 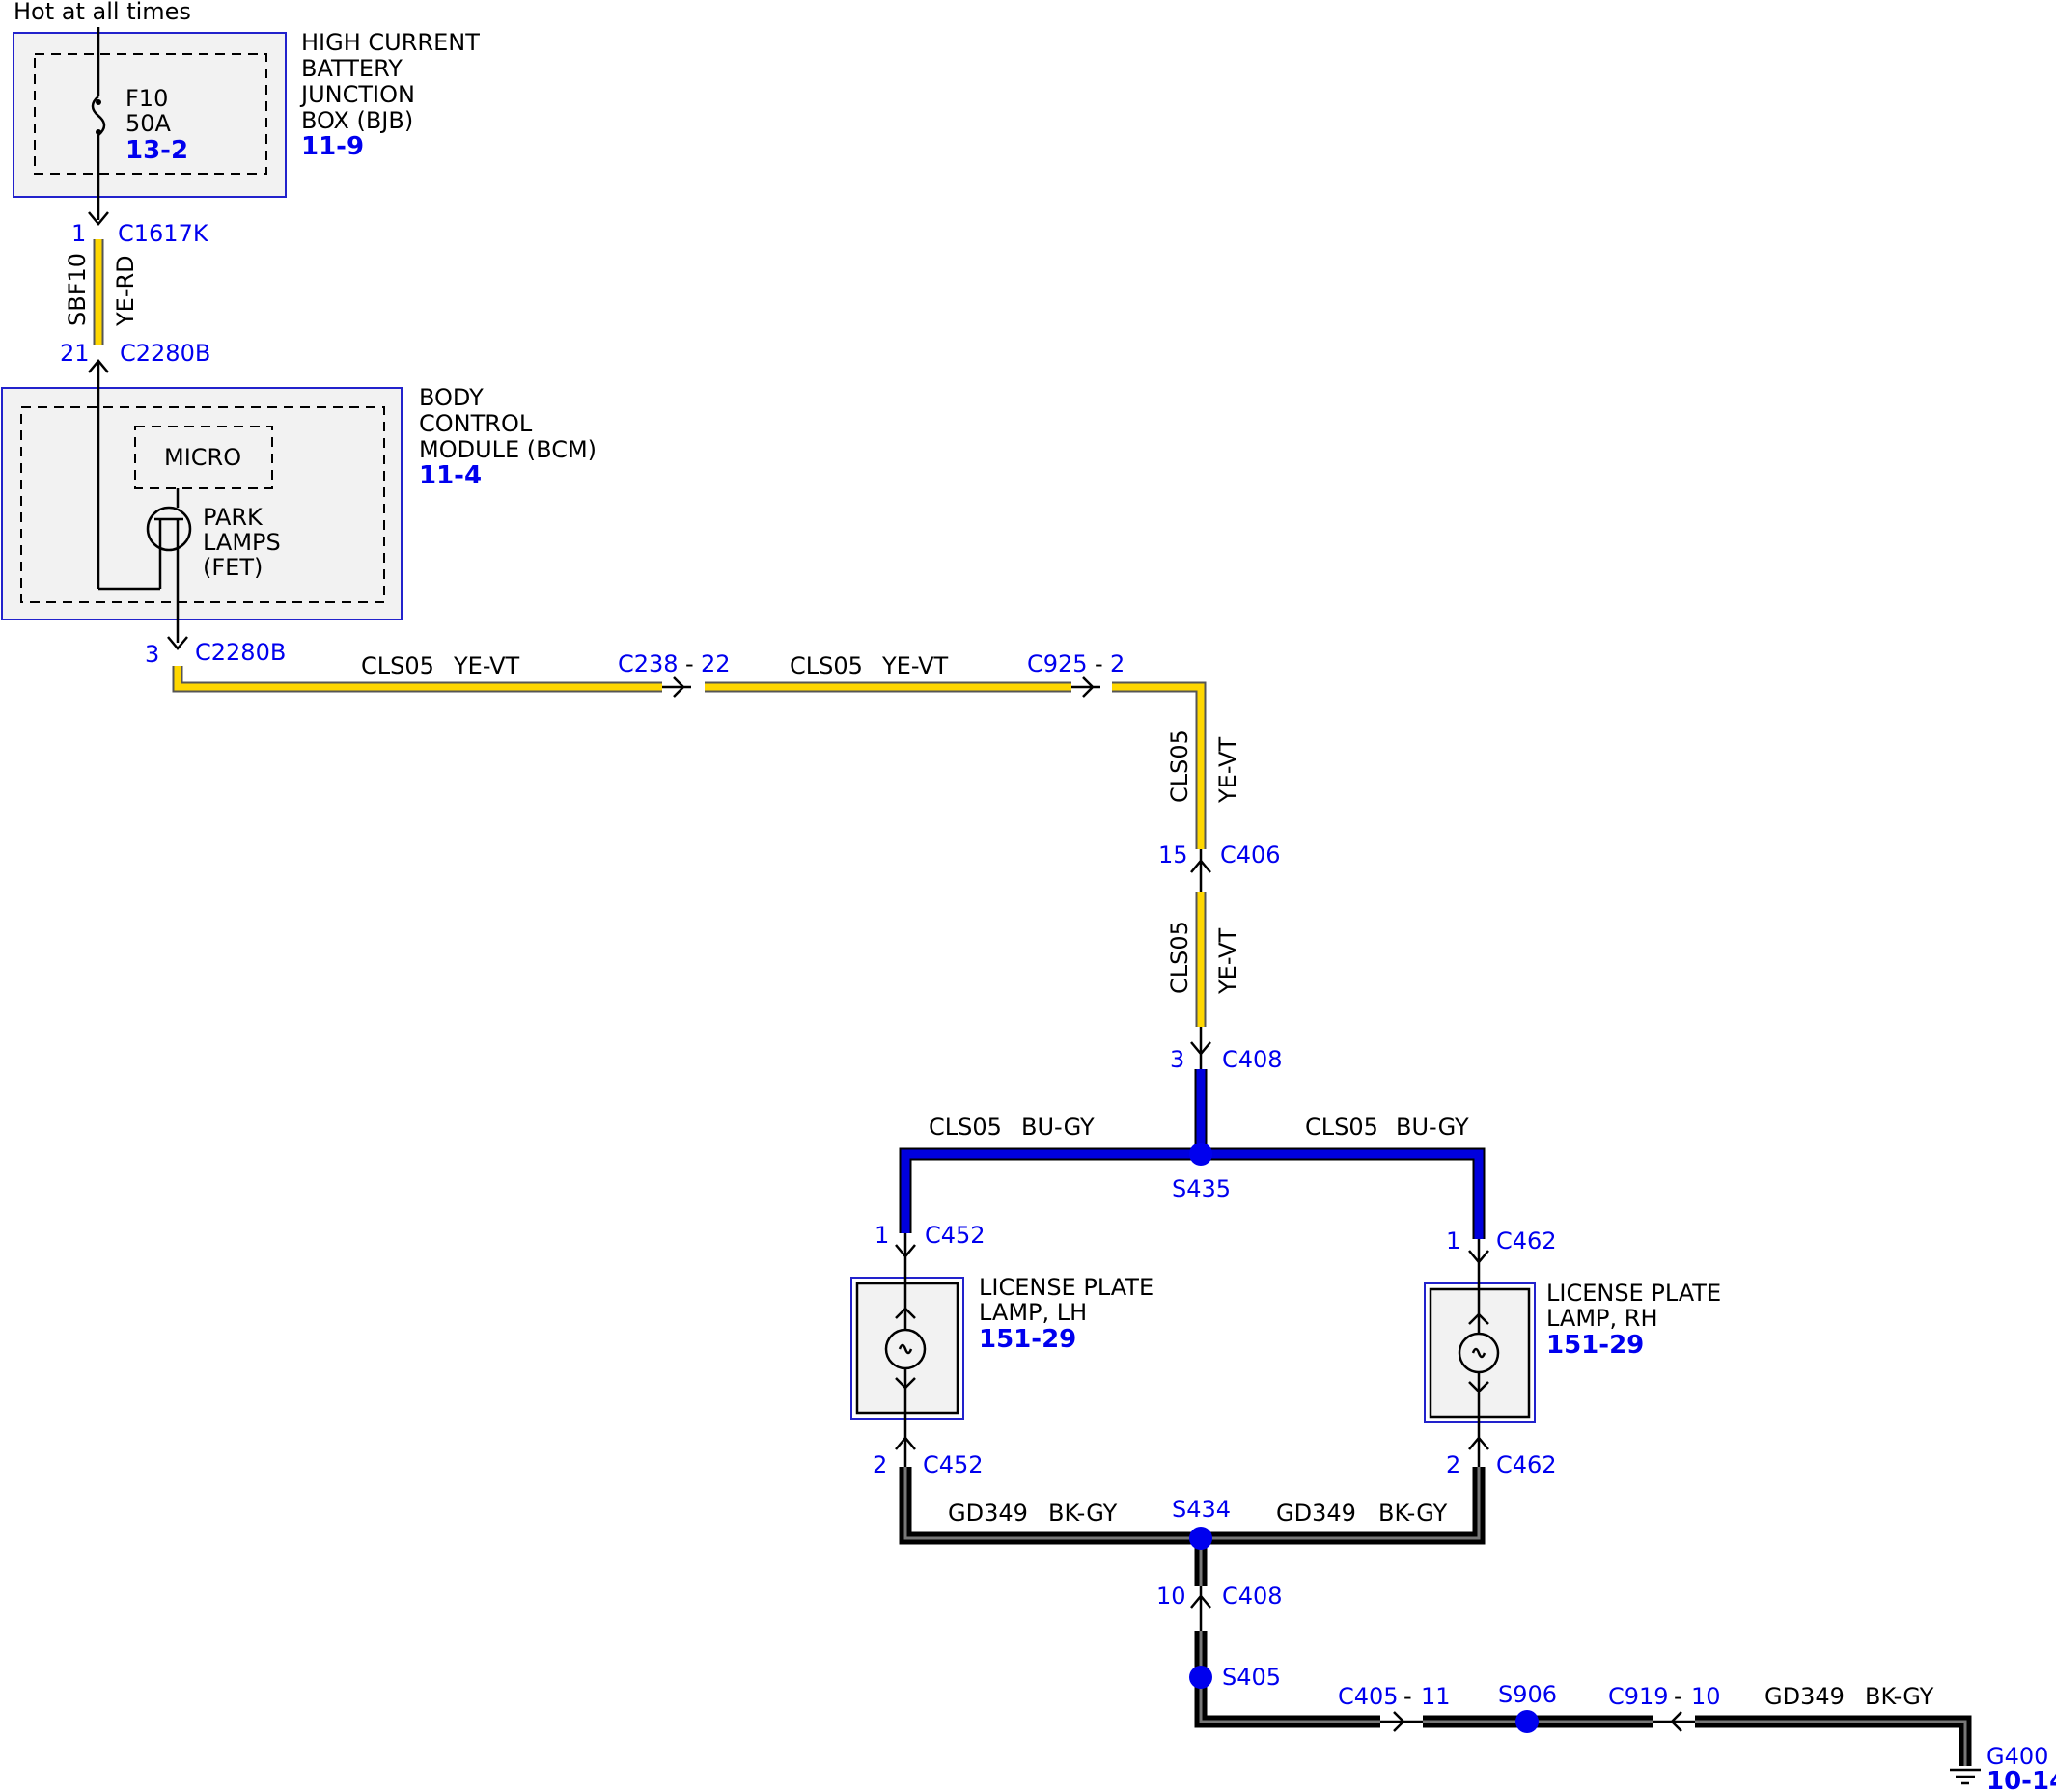 What do you see at coordinates (126, 291) in the screenshot?
I see `wire-sbf10-color: YE-RD` at bounding box center [126, 291].